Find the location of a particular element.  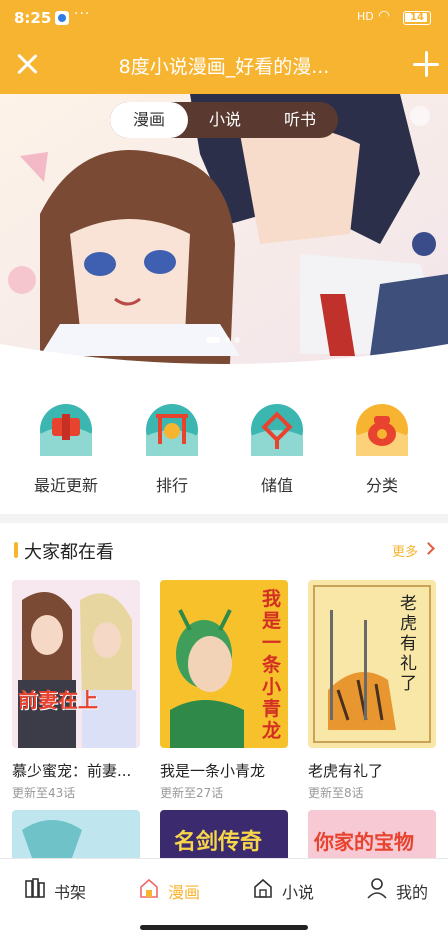

cover-title: 你家的宝物 is located at coordinates (364, 842).